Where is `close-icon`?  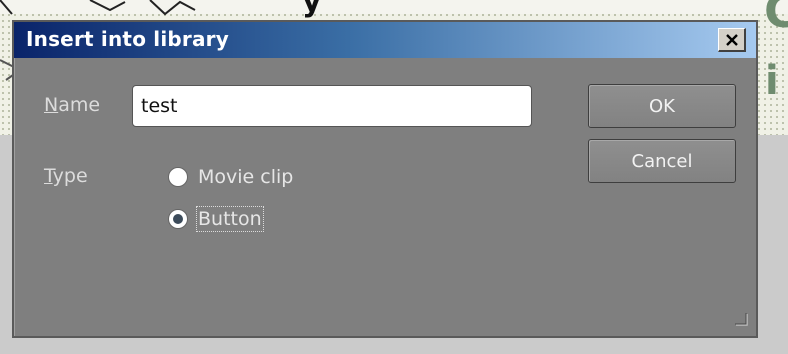
close-icon is located at coordinates (731, 39).